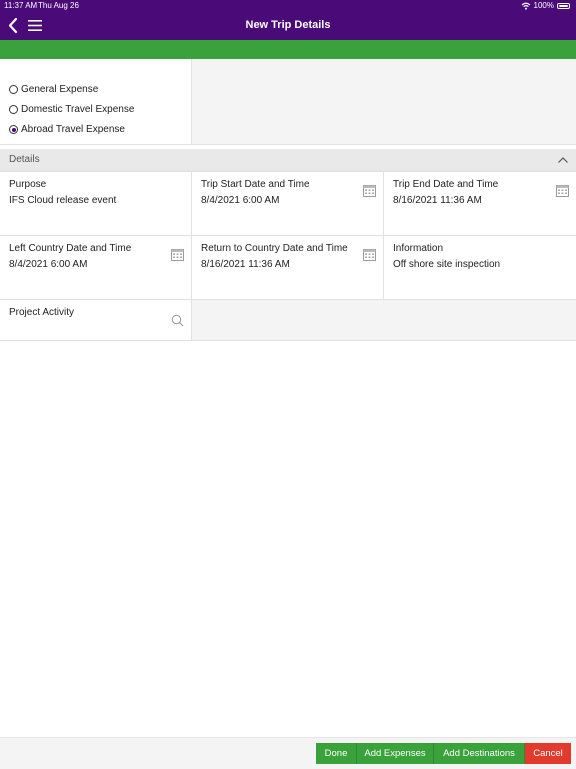  I want to click on trip-start-value: 8/4/2021 6:00 AM, so click(240, 200).